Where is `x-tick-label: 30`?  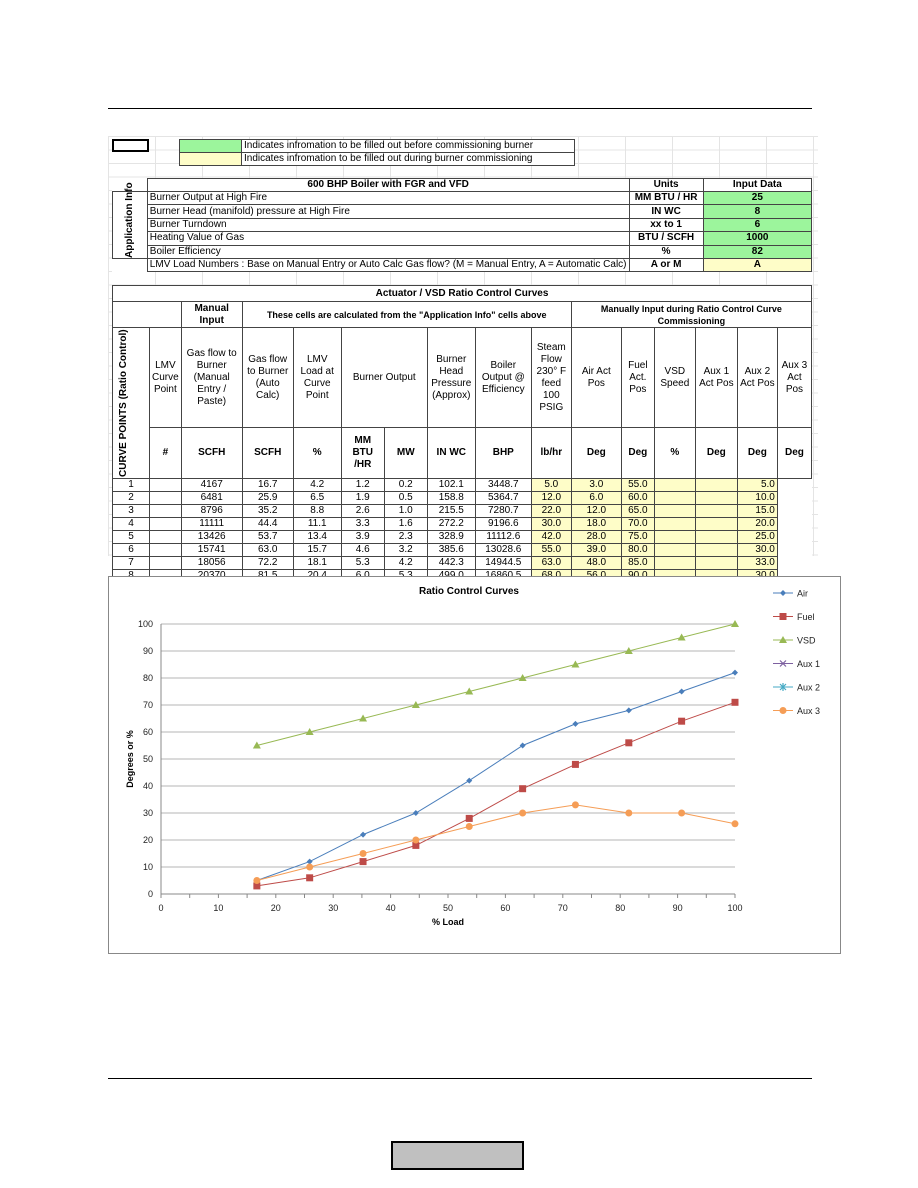
x-tick-label: 30 is located at coordinates (333, 908).